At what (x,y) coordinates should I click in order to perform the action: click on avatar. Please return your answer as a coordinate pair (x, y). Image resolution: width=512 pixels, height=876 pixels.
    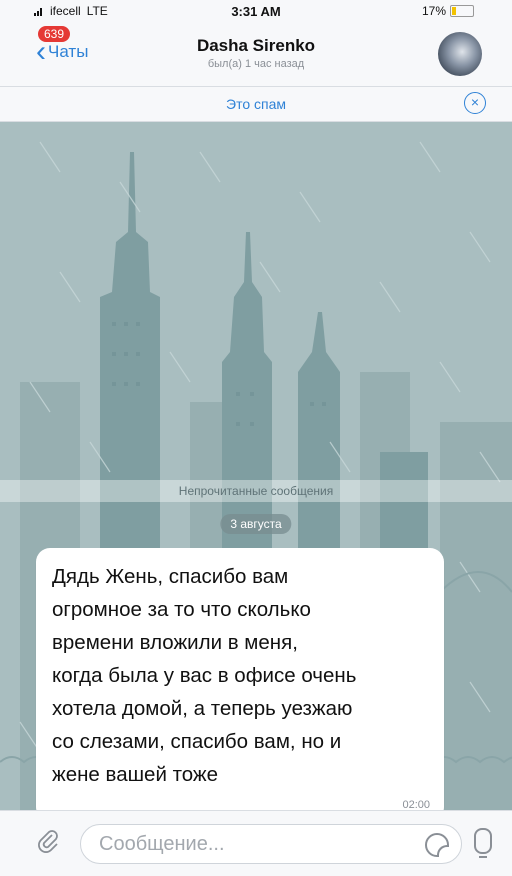
    Looking at the image, I should click on (460, 54).